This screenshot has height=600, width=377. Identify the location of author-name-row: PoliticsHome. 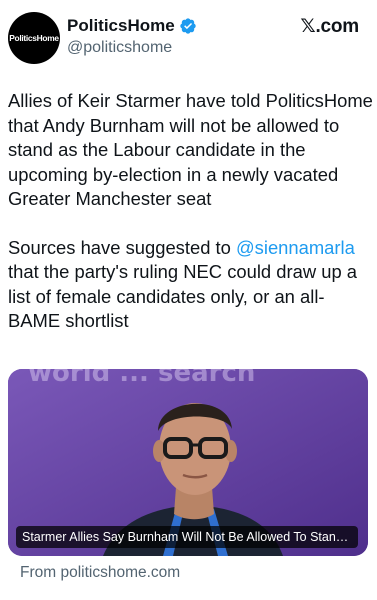
(132, 26).